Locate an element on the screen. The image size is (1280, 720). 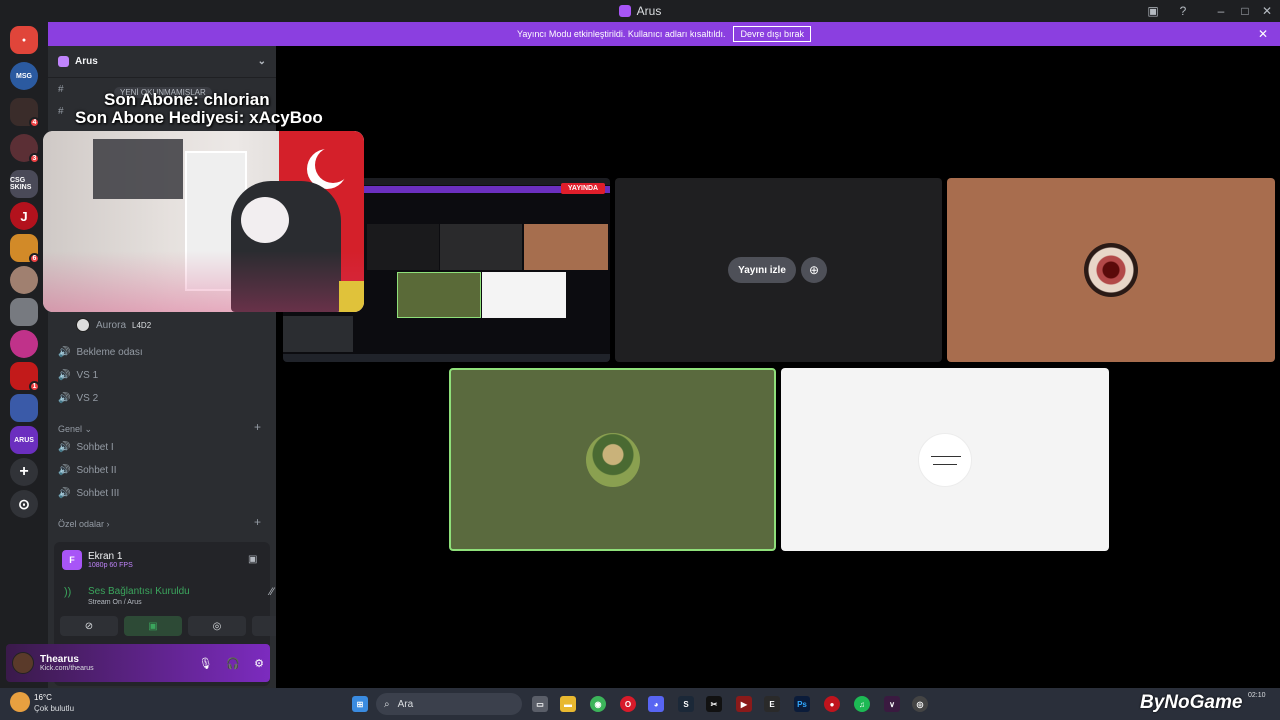
task-view-icon: ▭ is located at coordinates (540, 704).